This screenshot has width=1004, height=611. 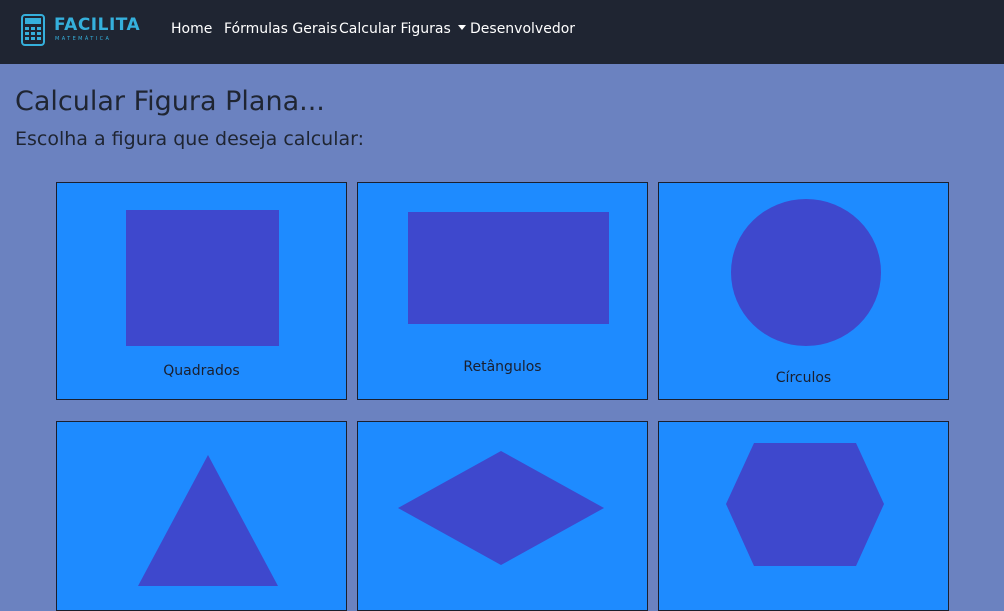 What do you see at coordinates (201, 371) in the screenshot?
I see `card-label: Quadrados` at bounding box center [201, 371].